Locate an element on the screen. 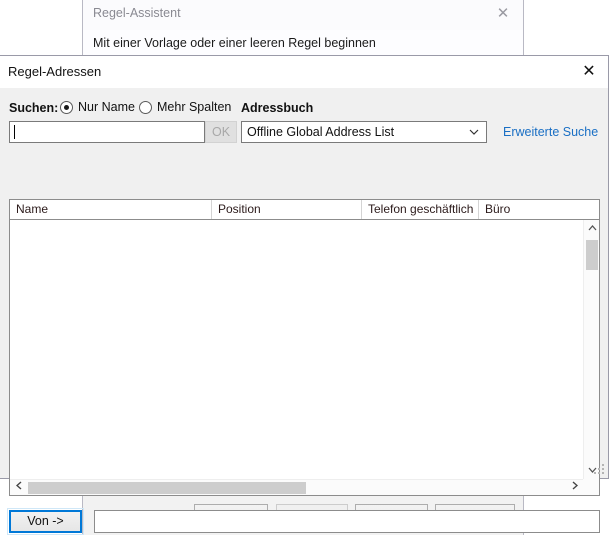 The height and width of the screenshot is (535, 609). column-header-buero: Büro is located at coordinates (539, 209).